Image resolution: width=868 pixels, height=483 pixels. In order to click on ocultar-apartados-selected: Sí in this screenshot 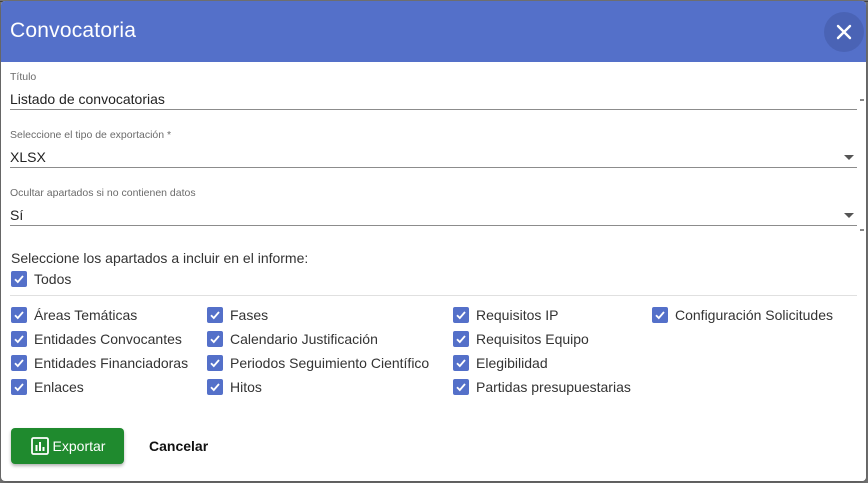, I will do `click(17, 215)`.